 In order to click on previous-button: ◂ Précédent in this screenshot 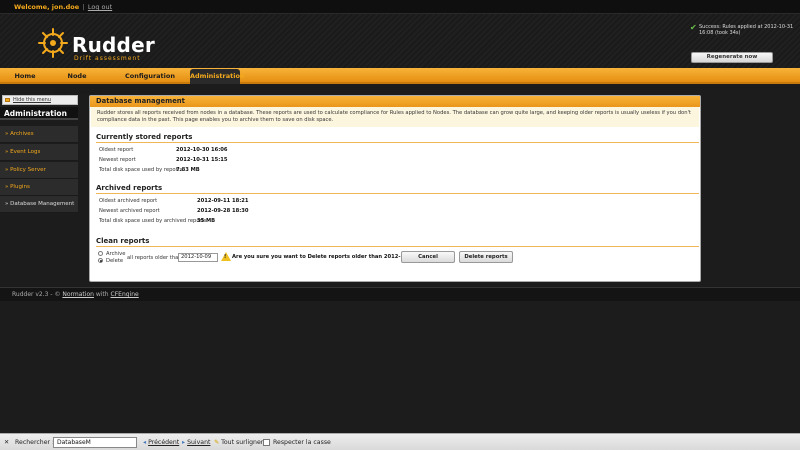, I will do `click(161, 442)`.